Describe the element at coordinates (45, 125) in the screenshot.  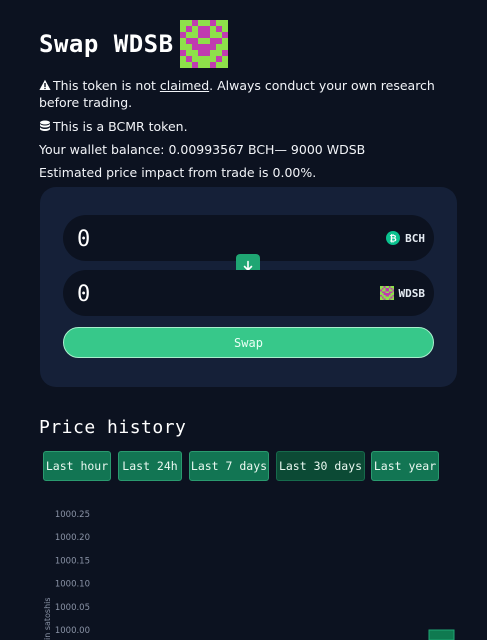
I see `database-icon` at that location.